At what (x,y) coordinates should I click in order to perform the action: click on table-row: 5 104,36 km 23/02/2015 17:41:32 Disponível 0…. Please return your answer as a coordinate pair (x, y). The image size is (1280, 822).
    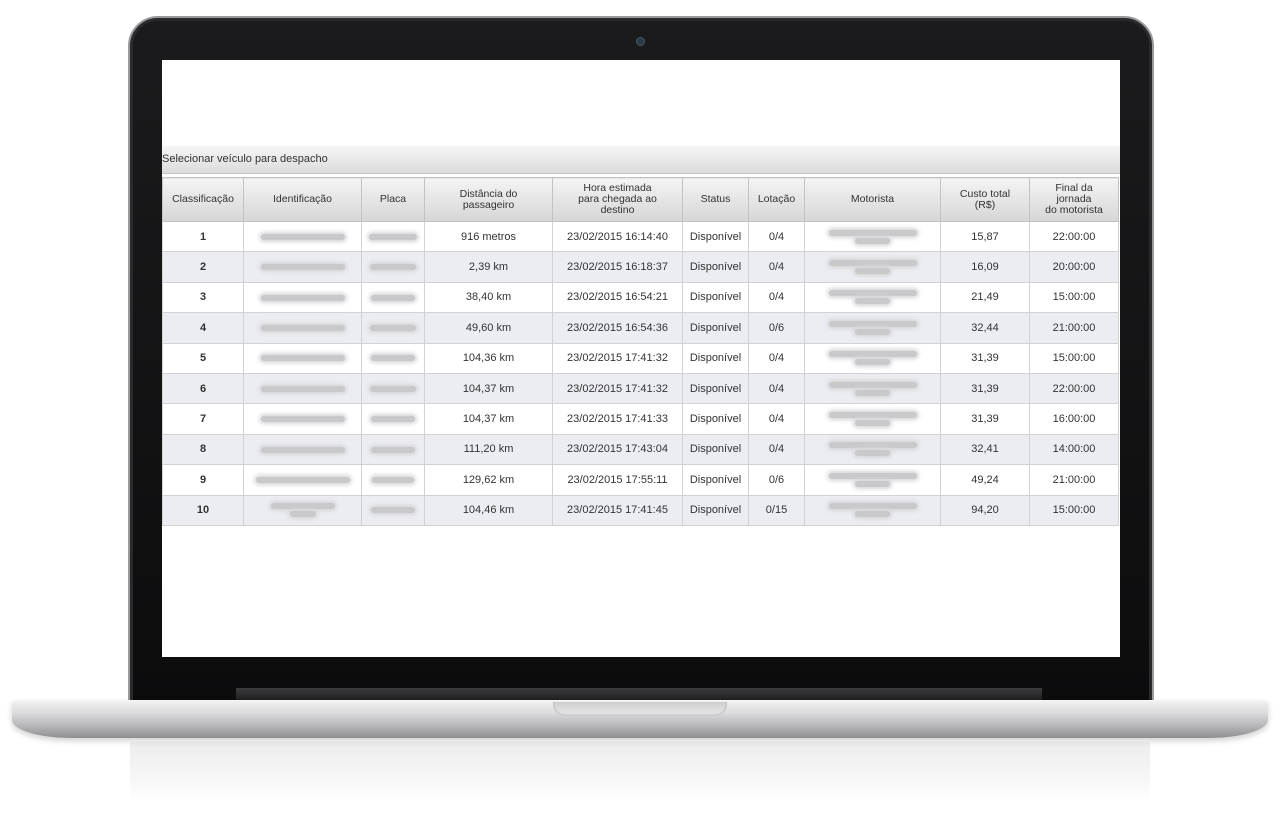
    Looking at the image, I should click on (640, 358).